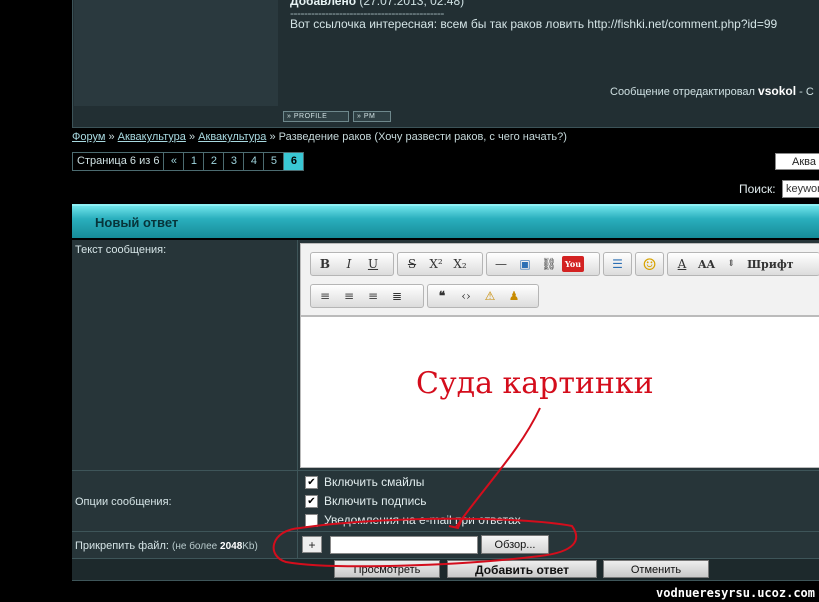 This screenshot has width=819, height=602. Describe the element at coordinates (733, 593) in the screenshot. I see `watermark: vodnueresyrsu.ucoz.com` at that location.